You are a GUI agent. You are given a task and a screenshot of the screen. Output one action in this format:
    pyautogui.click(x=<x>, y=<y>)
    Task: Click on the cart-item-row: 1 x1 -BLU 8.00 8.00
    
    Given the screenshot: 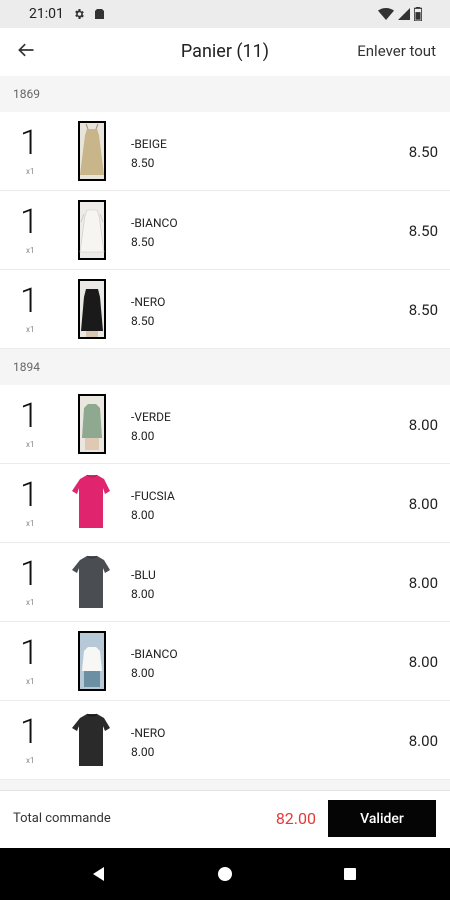 What is the action you would take?
    pyautogui.click(x=225, y=582)
    